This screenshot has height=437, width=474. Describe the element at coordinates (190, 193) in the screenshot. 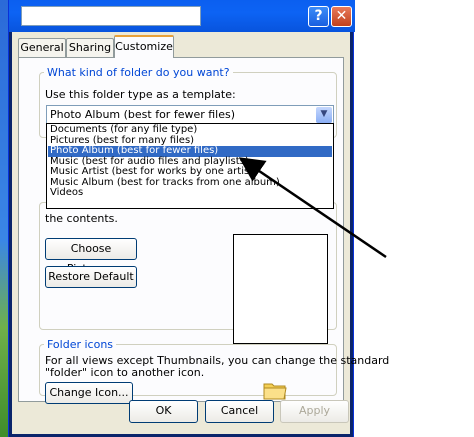

I see `dropdown-option-videos: Videos` at that location.